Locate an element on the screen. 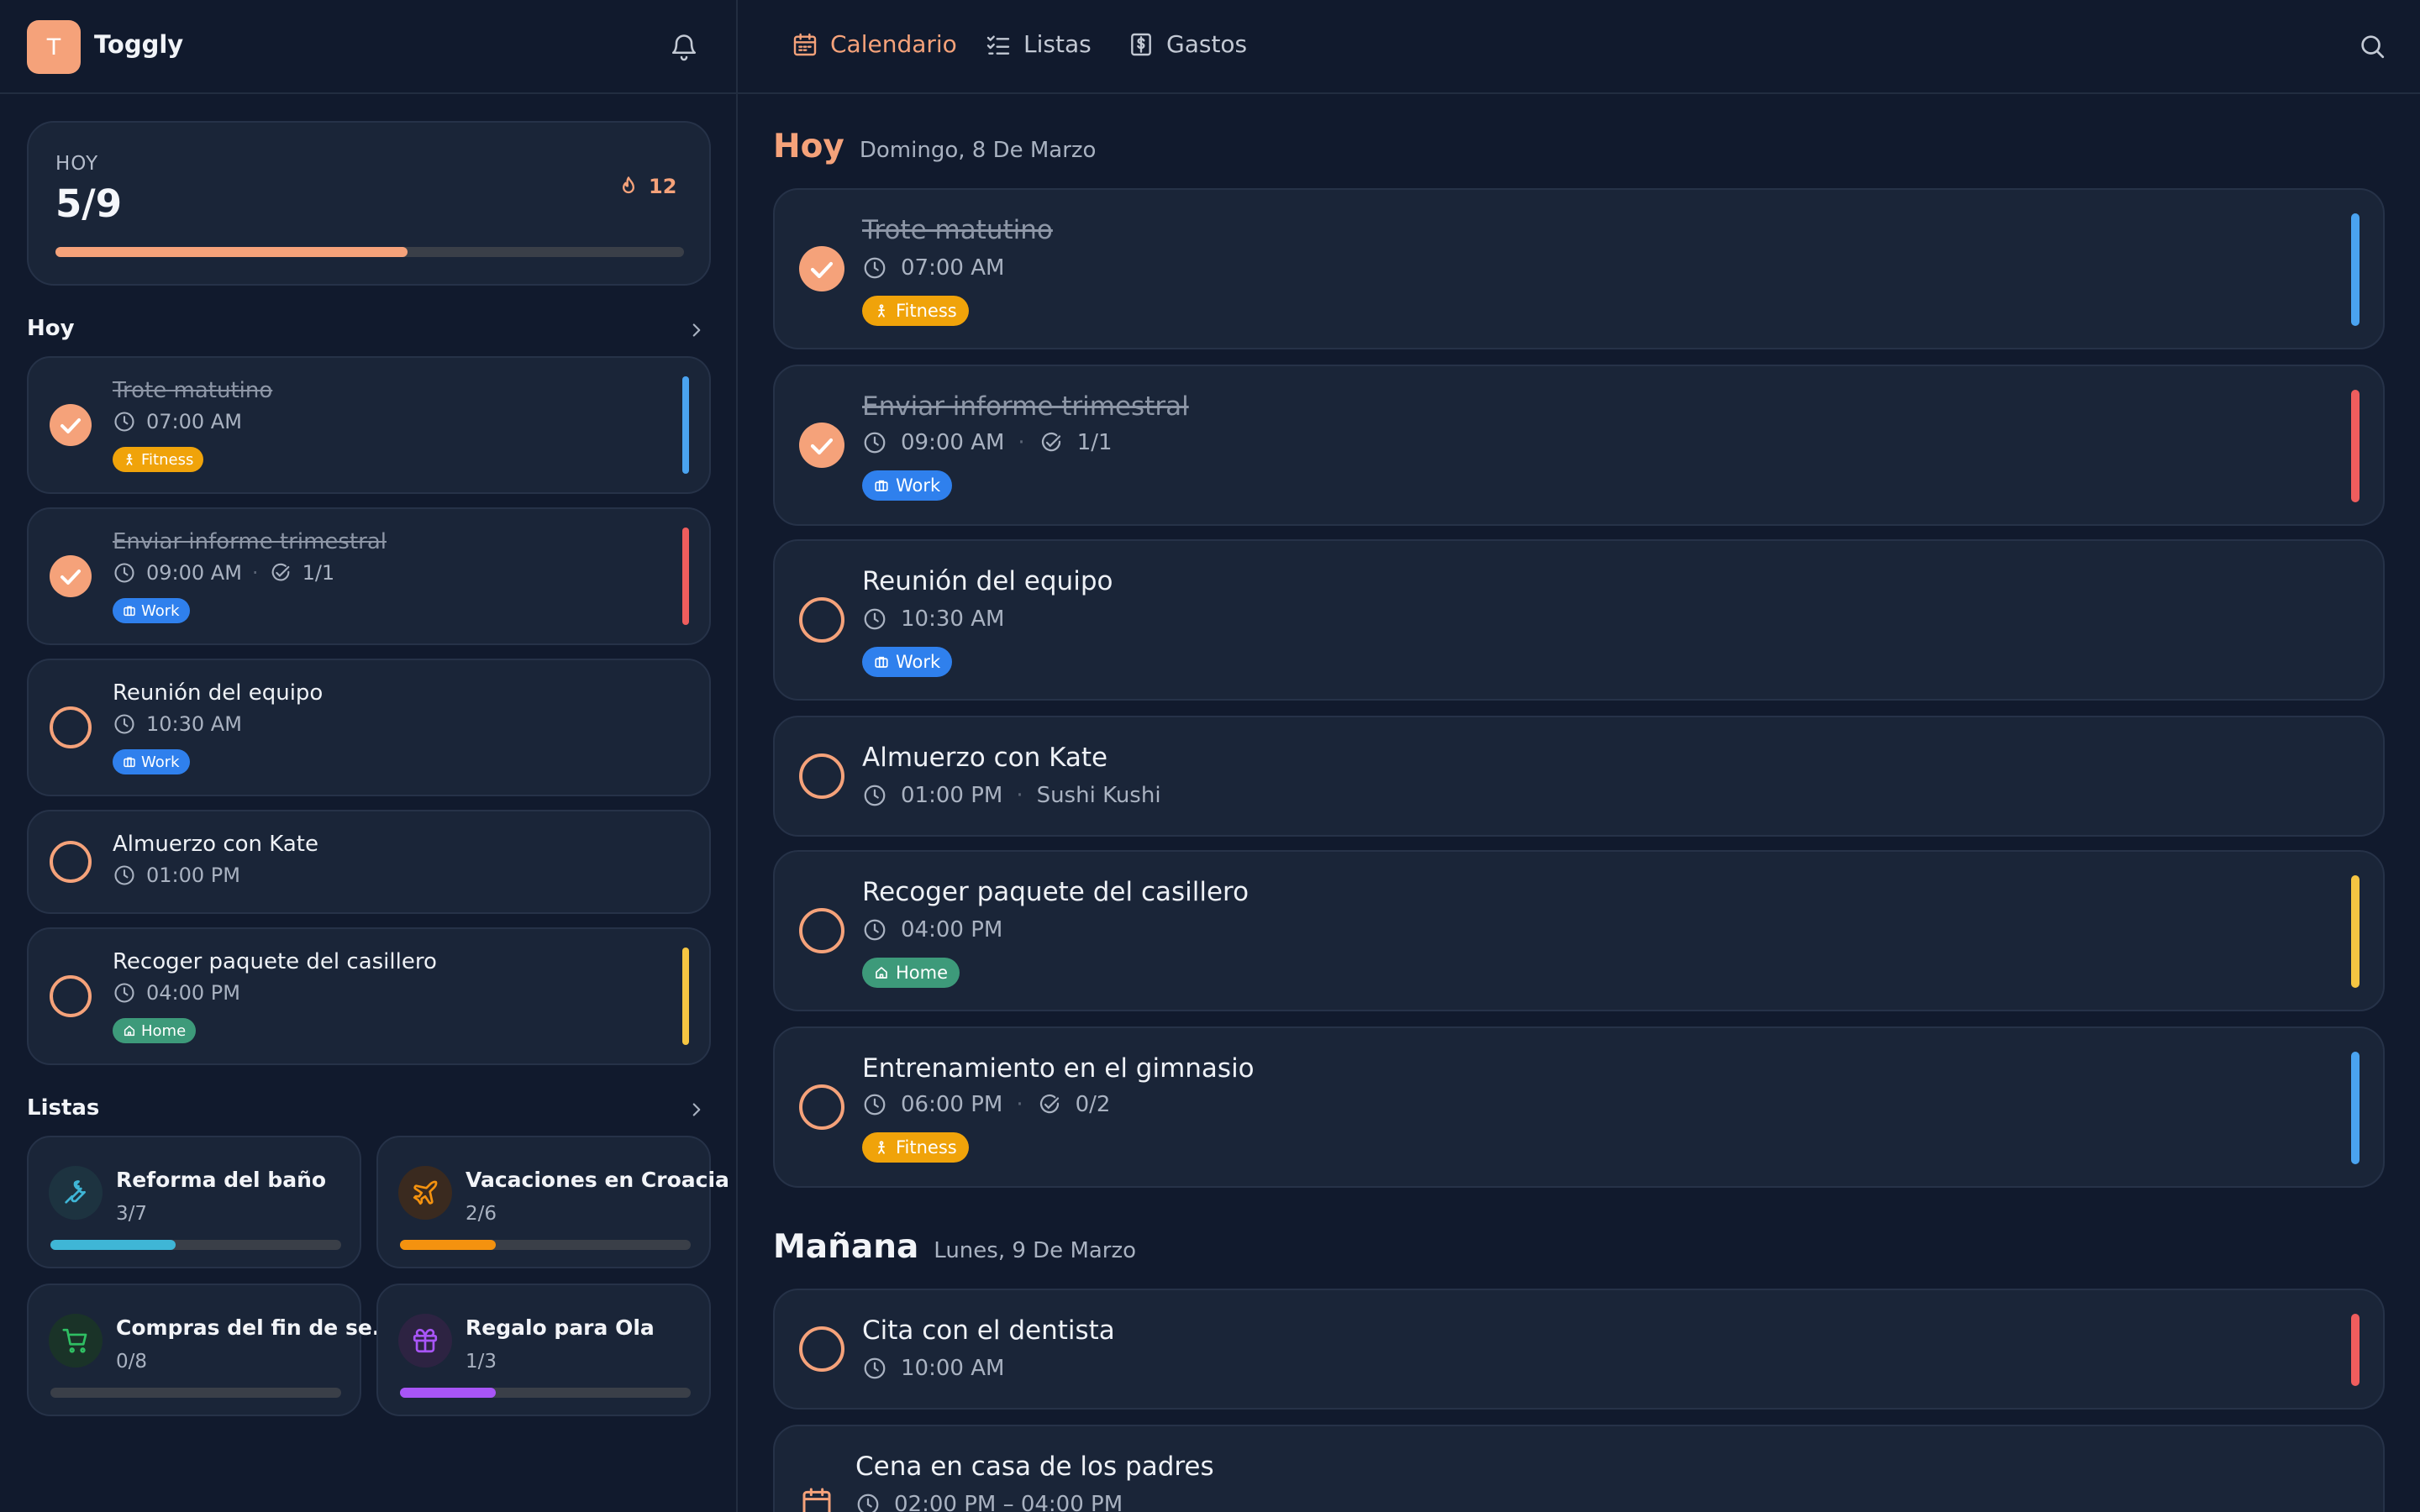 Image resolution: width=2420 pixels, height=1512 pixels. check-circle-icon is located at coordinates (280, 573).